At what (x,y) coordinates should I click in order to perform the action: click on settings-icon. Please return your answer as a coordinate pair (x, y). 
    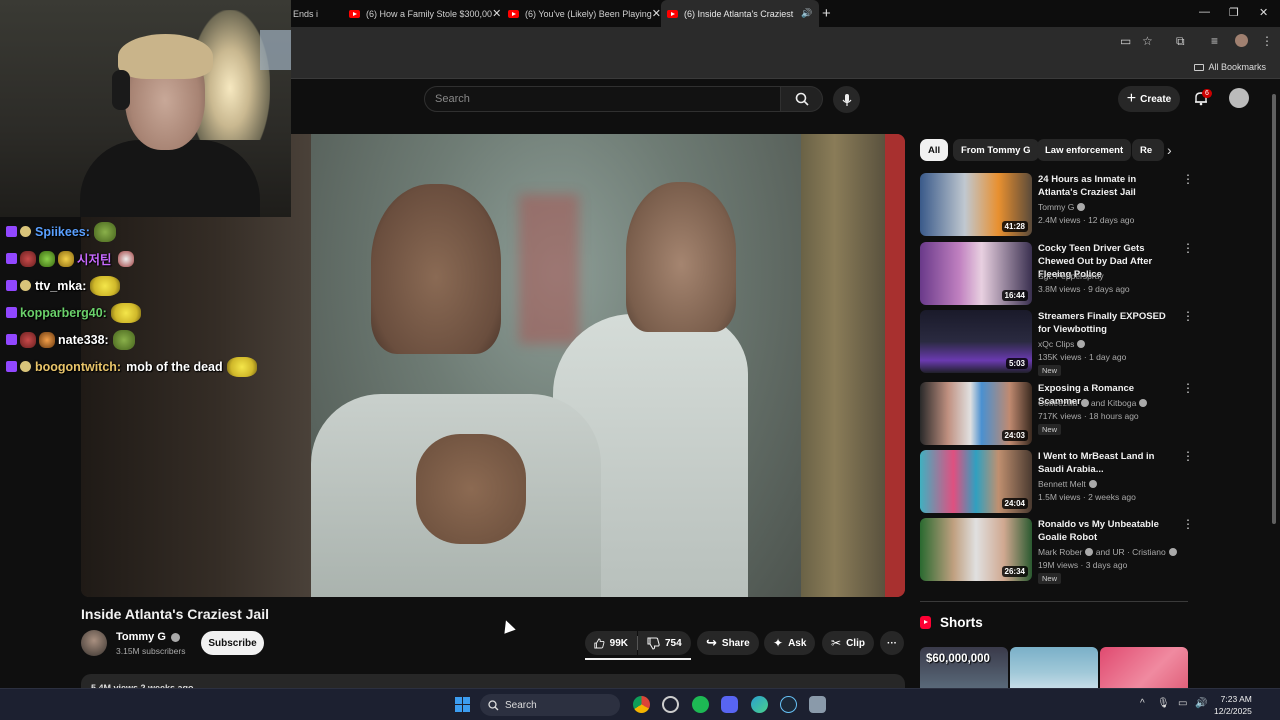
    Looking at the image, I should click on (817, 704).